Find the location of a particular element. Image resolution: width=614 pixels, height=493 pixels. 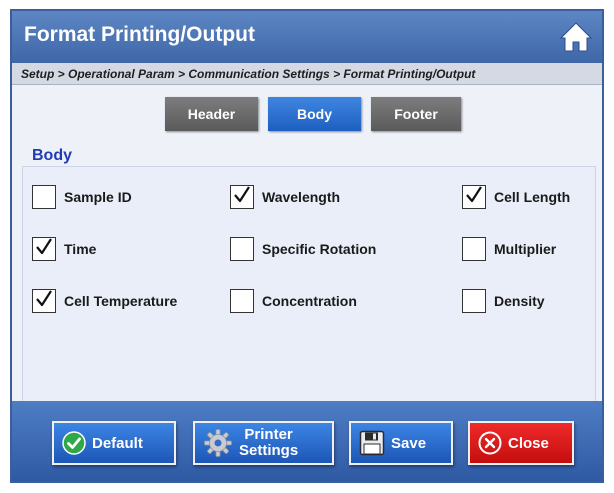

checkbox-cell-length: Cell Length is located at coordinates (516, 197).